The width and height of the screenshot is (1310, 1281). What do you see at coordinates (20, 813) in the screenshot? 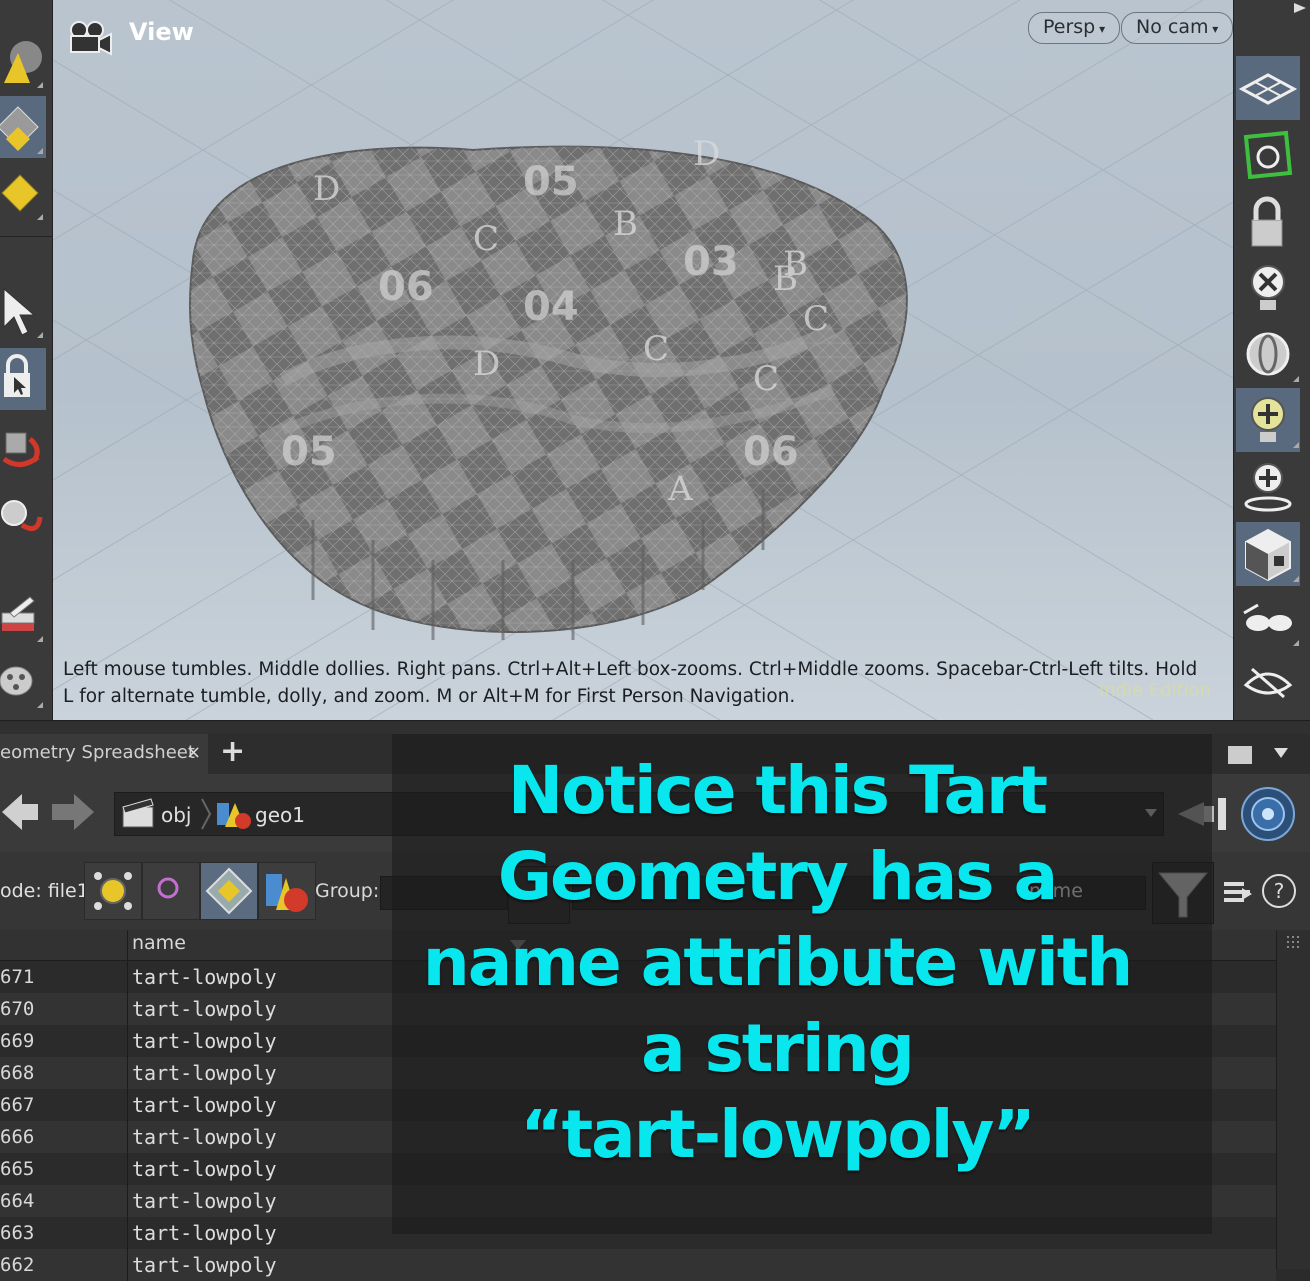
I see `back-arrow-icon` at bounding box center [20, 813].